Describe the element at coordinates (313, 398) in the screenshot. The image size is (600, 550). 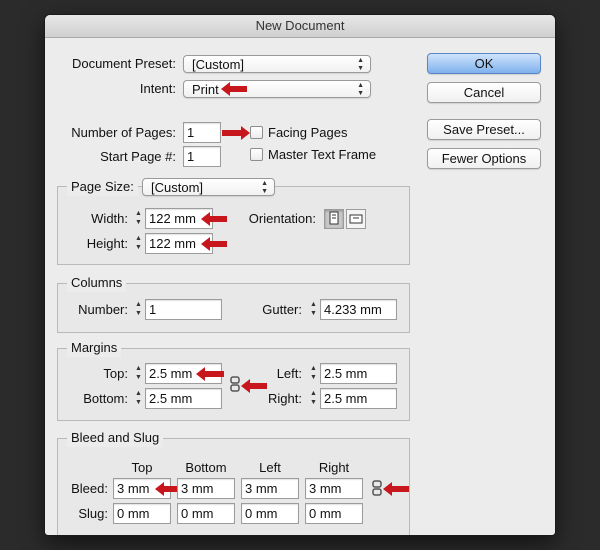
I see `margin-right-stepper: ▲ ▼` at that location.